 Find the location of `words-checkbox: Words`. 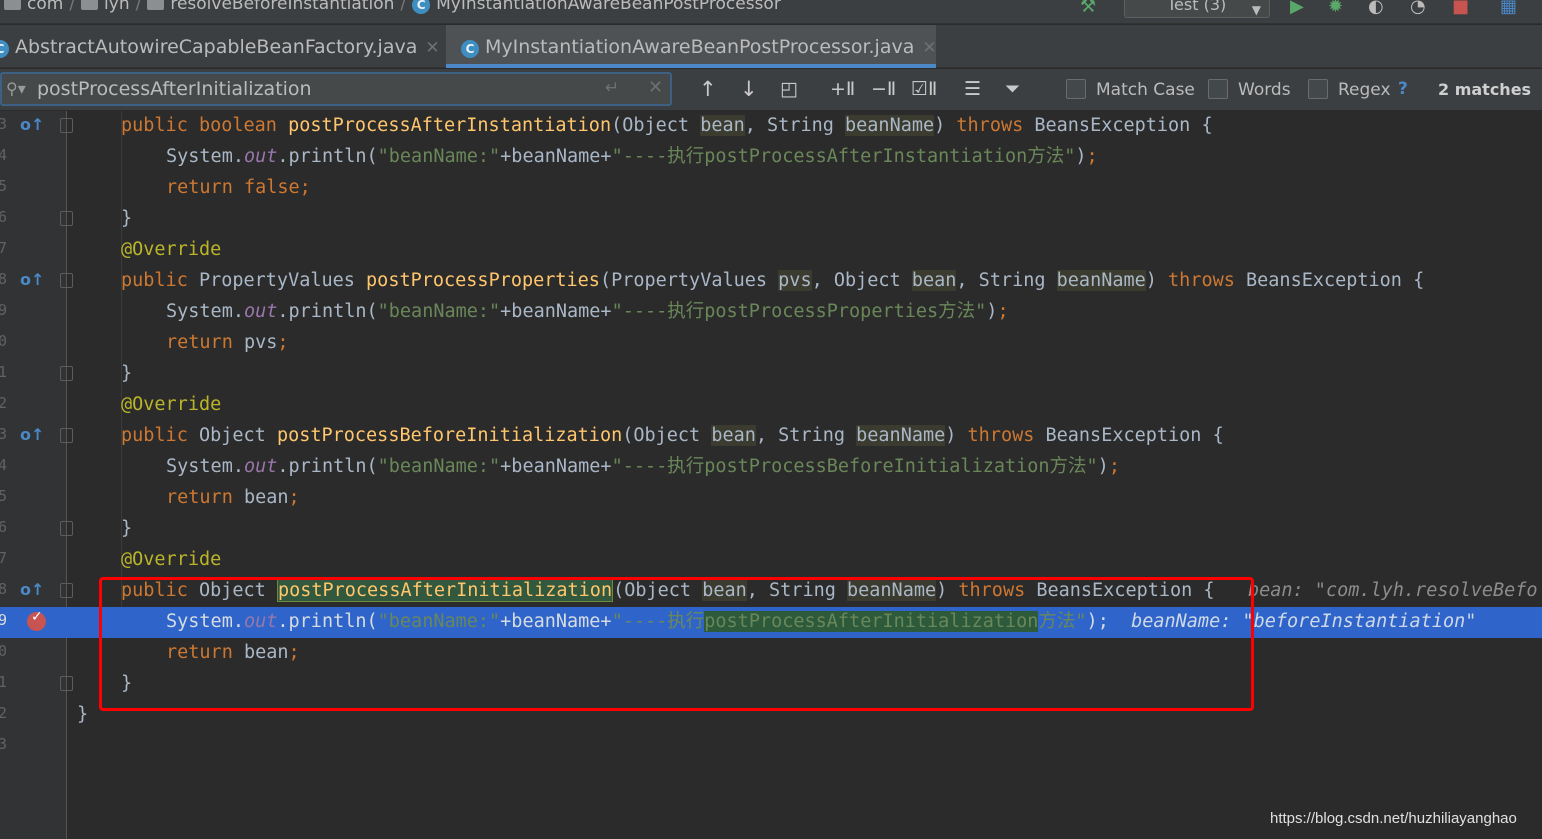

words-checkbox: Words is located at coordinates (1249, 89).